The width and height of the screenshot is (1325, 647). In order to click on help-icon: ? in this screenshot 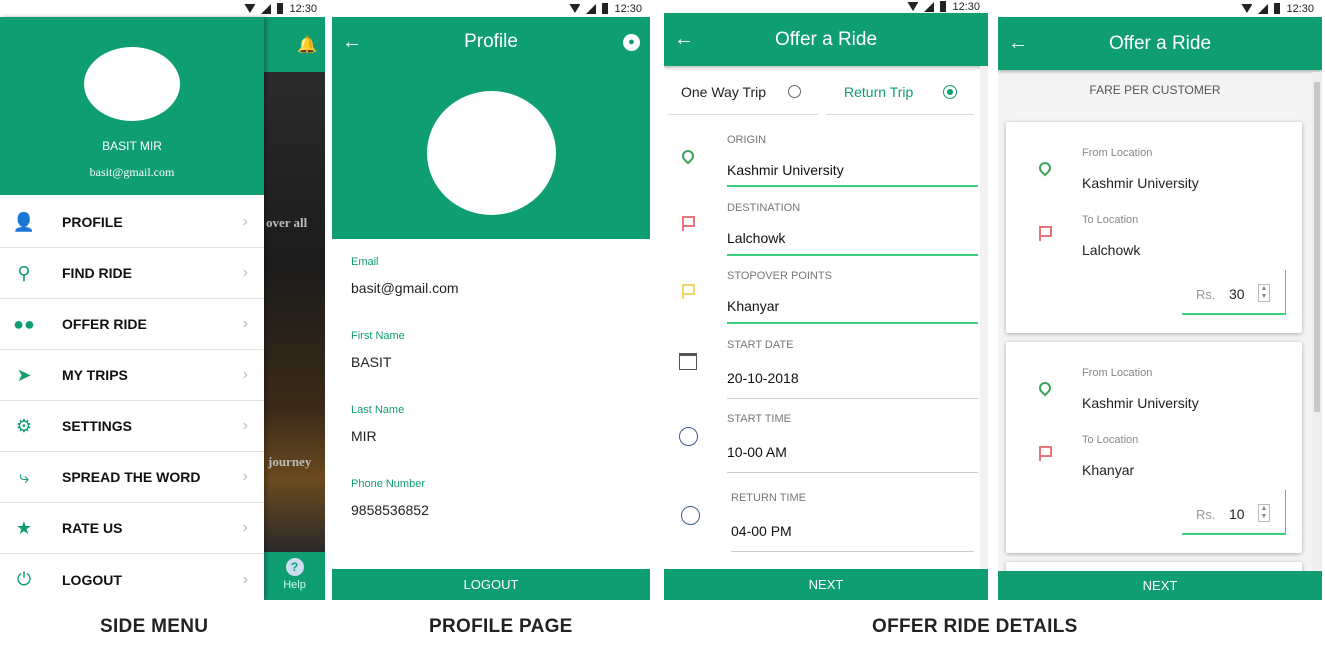, I will do `click(294, 567)`.